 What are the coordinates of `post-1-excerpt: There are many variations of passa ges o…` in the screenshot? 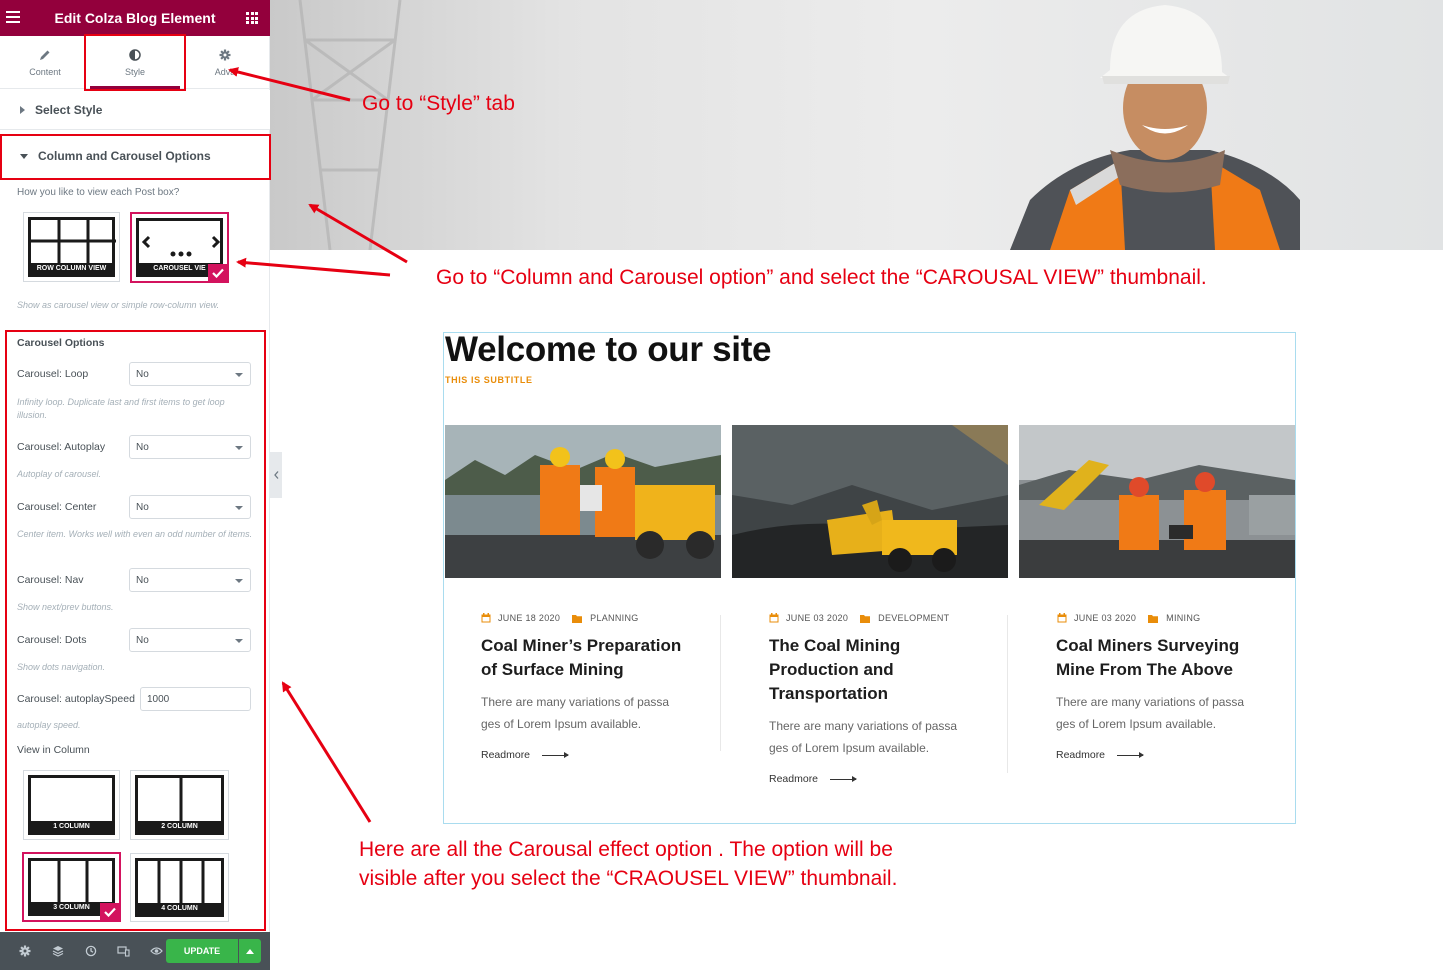 It's located at (586, 713).